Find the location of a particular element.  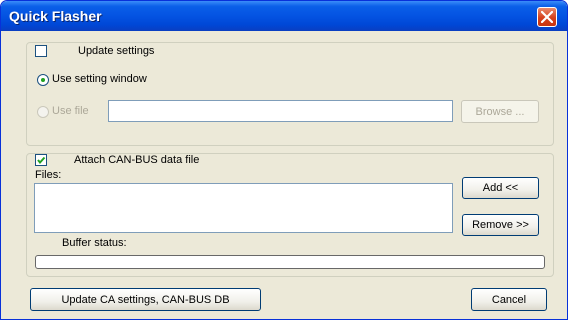

close-button is located at coordinates (547, 17).